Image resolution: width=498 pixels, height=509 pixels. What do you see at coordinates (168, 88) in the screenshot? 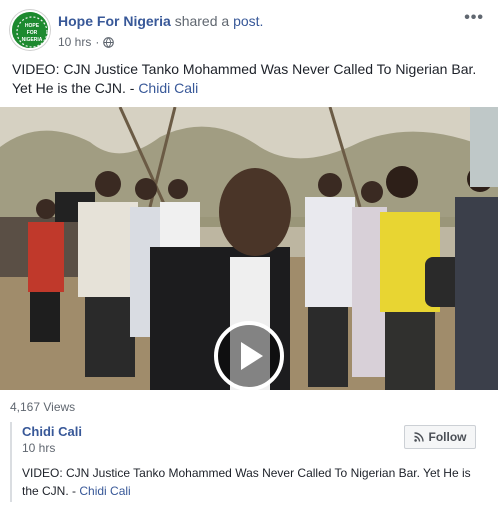
I see `post-message-link: Chidi Cali` at bounding box center [168, 88].